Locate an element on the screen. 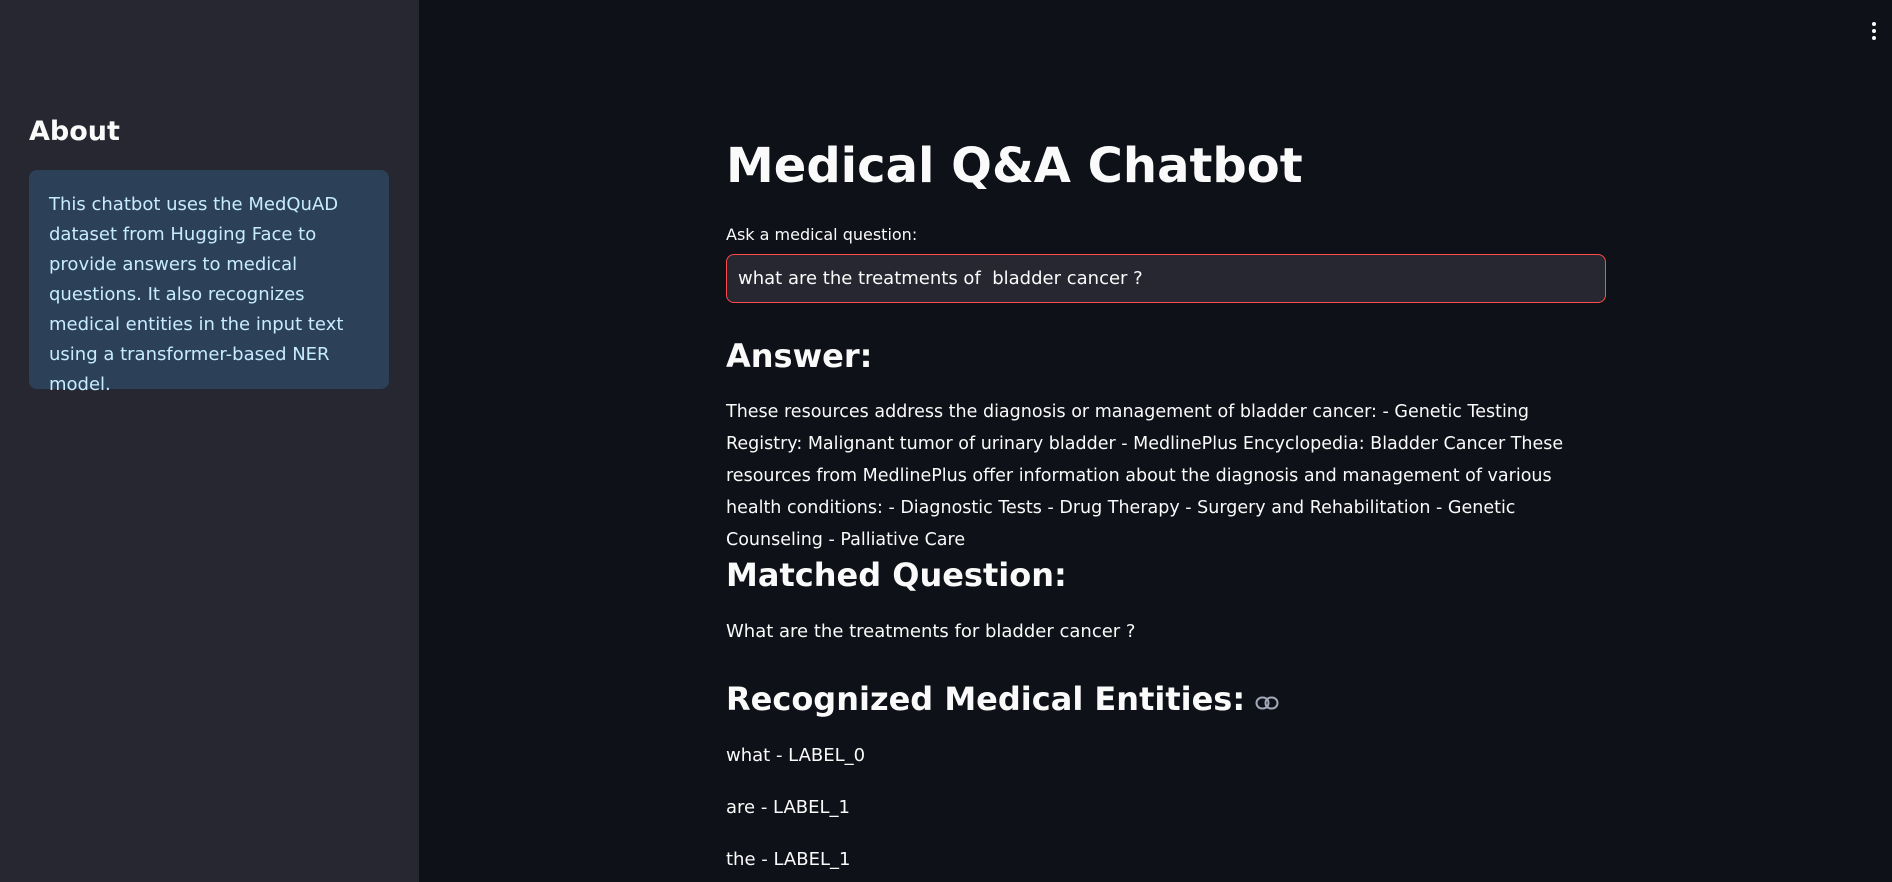  entity-item: the - LABEL_1 is located at coordinates (788, 859).